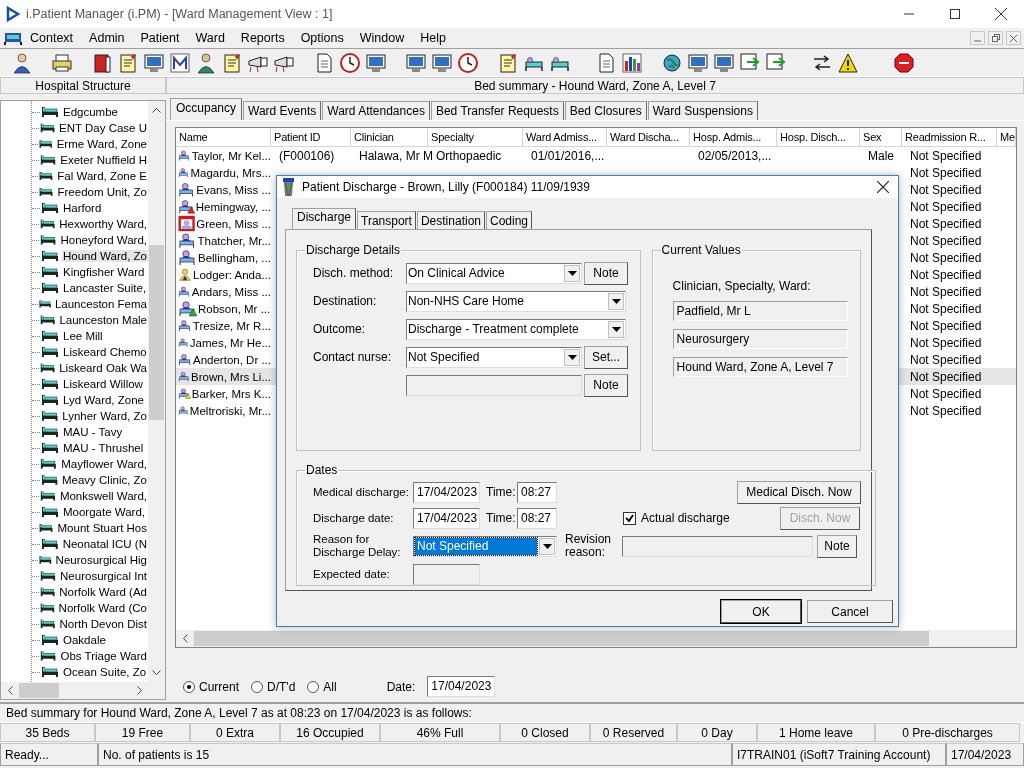  Describe the element at coordinates (595, 85) in the screenshot. I see `panel-title: Bed summary - Hound Ward, Zone A, Level 7` at that location.